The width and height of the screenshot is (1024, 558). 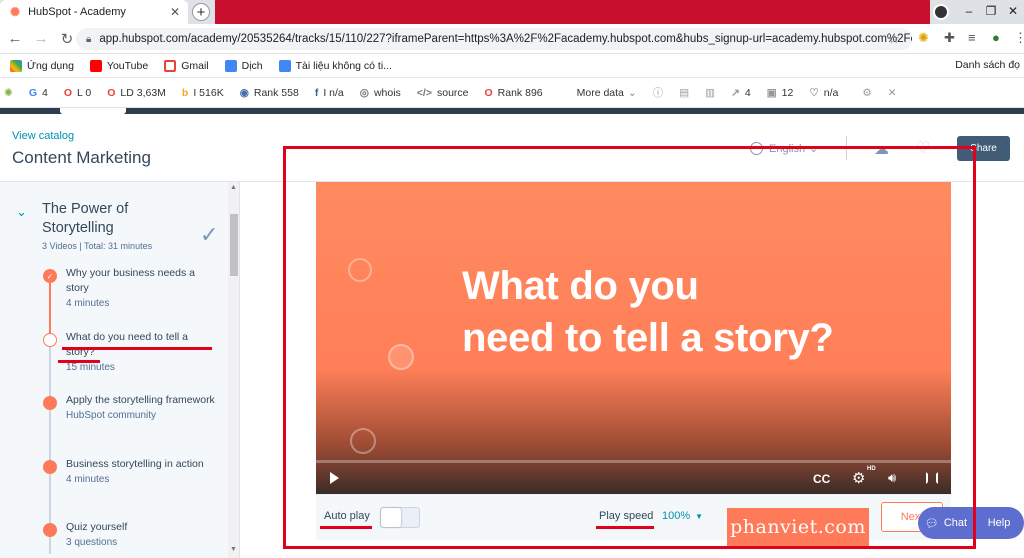 What do you see at coordinates (67, 39) in the screenshot?
I see `reload-icon: ↻` at bounding box center [67, 39].